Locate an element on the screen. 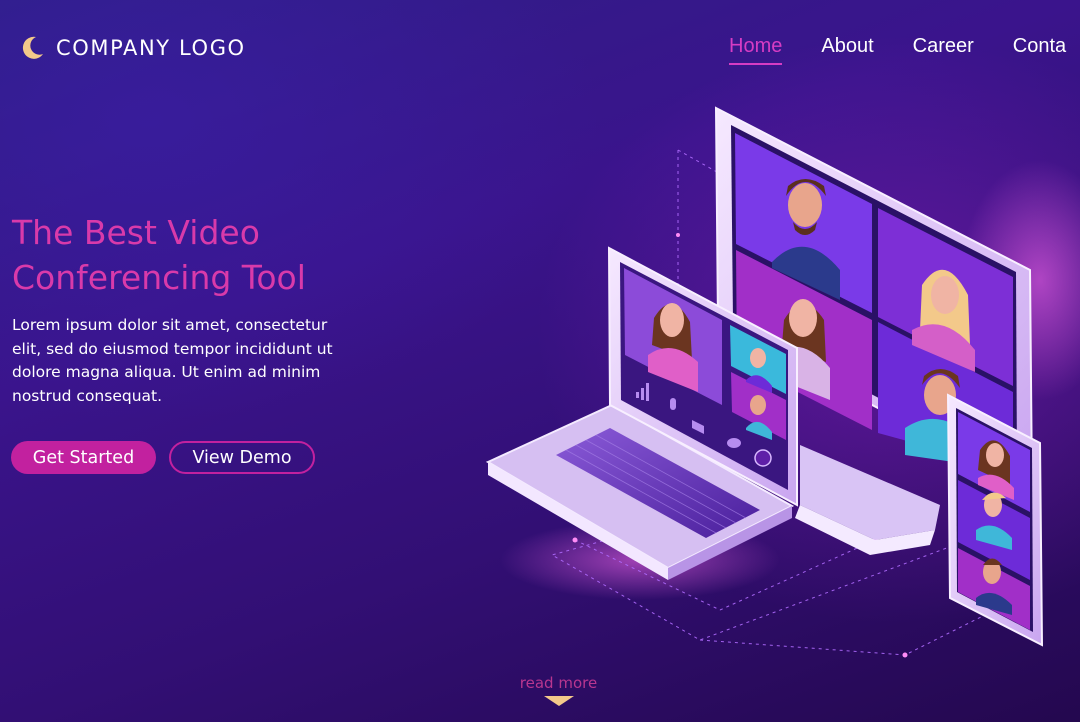 This screenshot has height=722, width=1080. read-more-link: read more is located at coordinates (540, 683).